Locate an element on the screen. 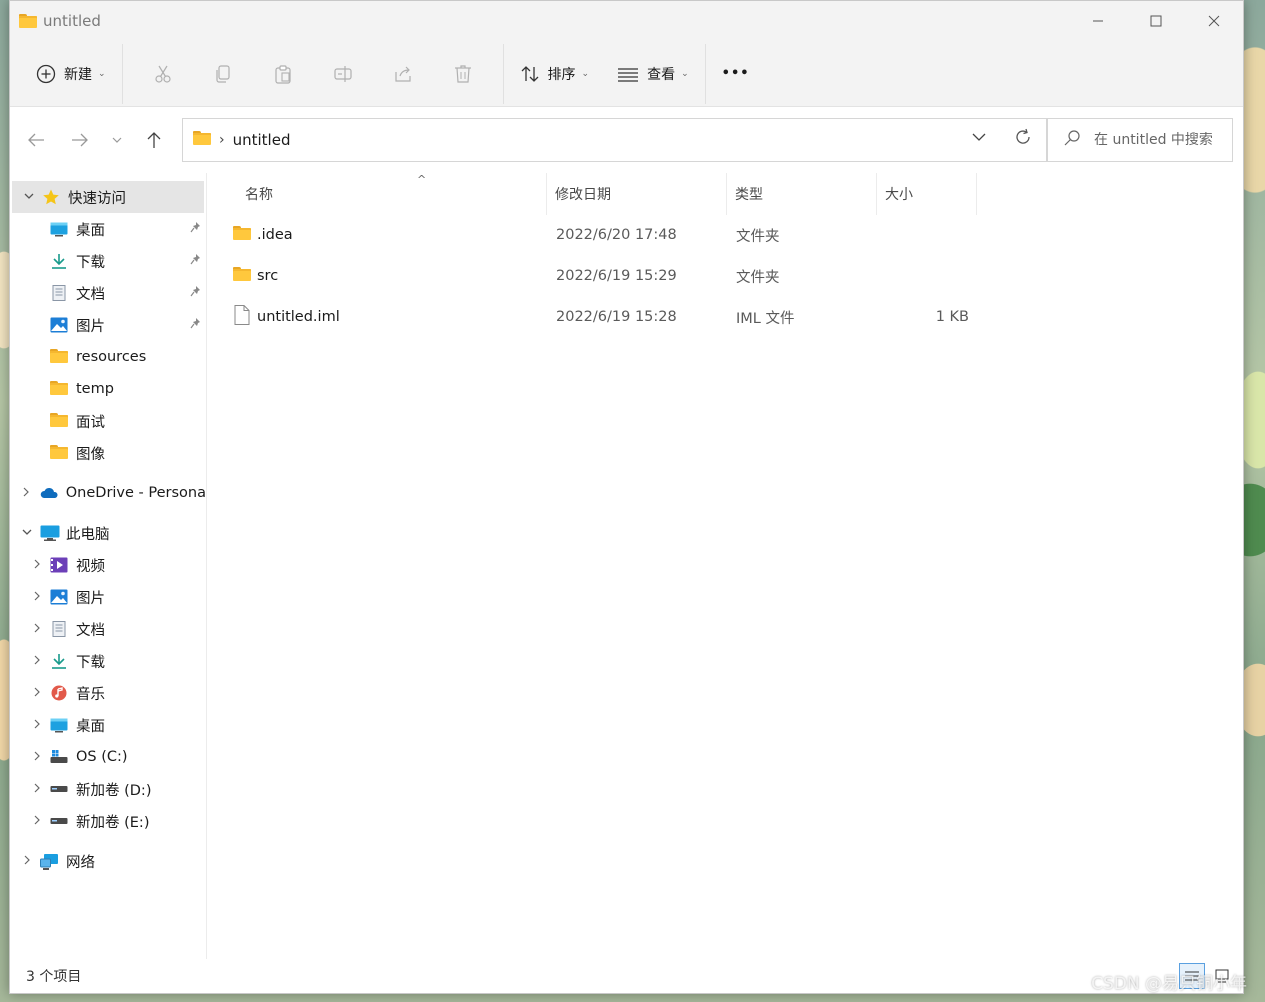  recent-locations-button is located at coordinates (117, 140).